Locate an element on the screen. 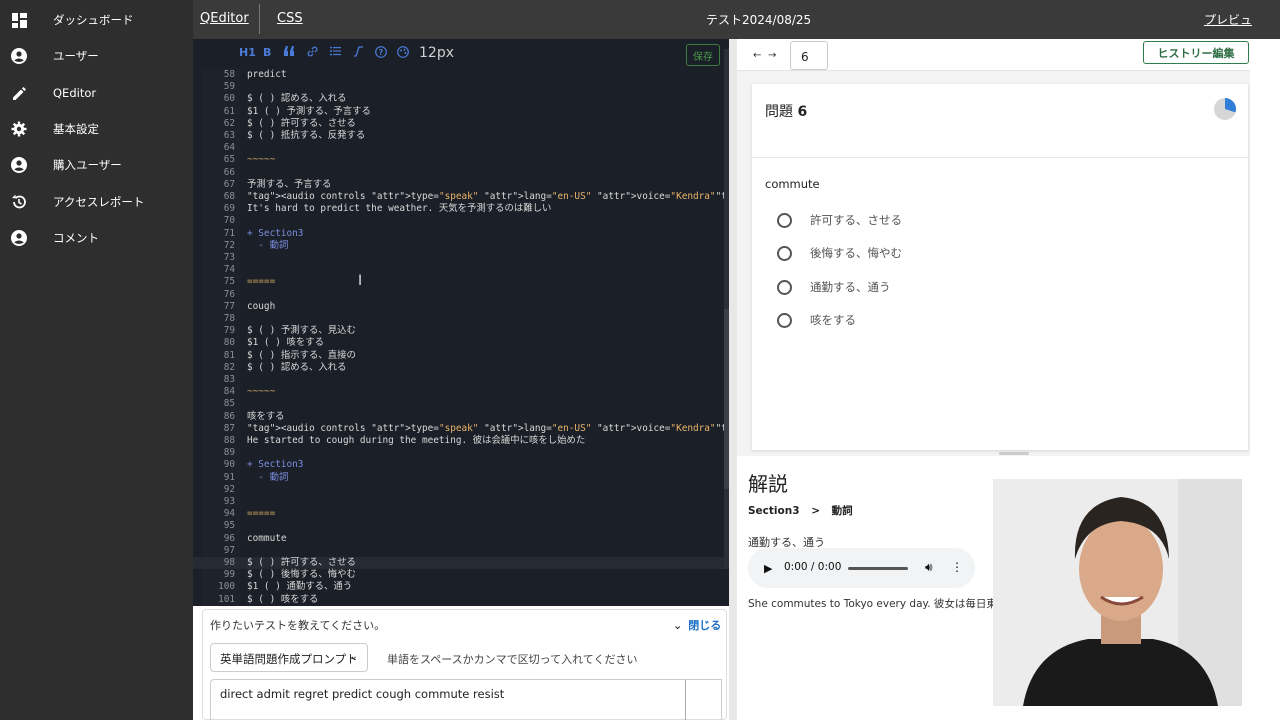  code-line: 60 $ ( ) 認める、入れる is located at coordinates (461, 99).